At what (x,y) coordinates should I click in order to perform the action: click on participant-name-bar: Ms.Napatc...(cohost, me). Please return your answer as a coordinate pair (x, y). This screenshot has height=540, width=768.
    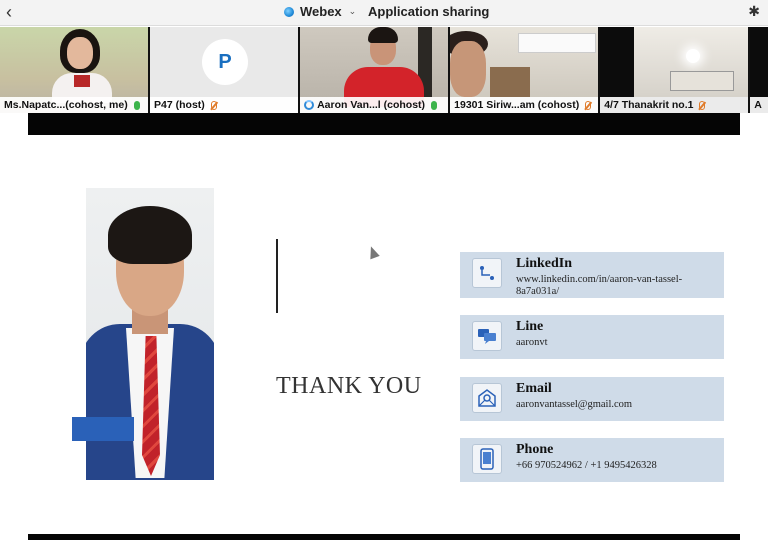
    Looking at the image, I should click on (74, 105).